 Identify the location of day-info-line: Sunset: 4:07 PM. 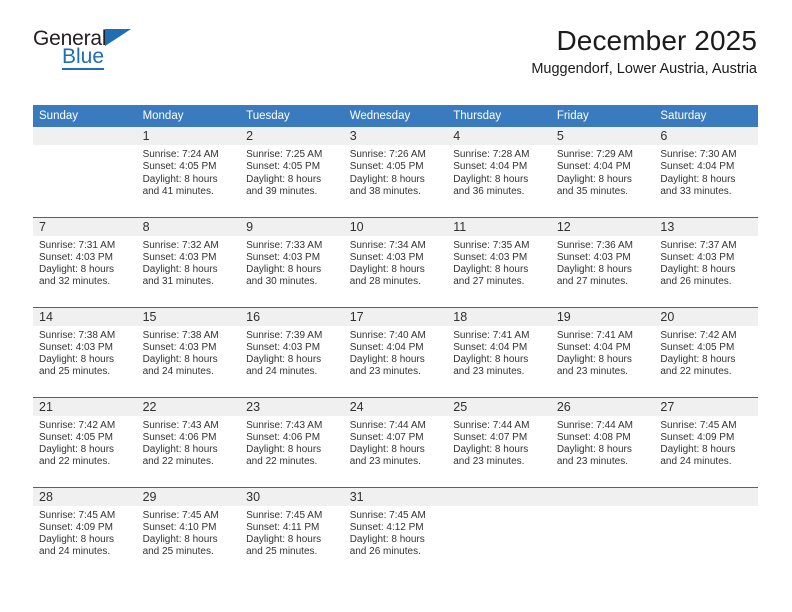
(386, 437).